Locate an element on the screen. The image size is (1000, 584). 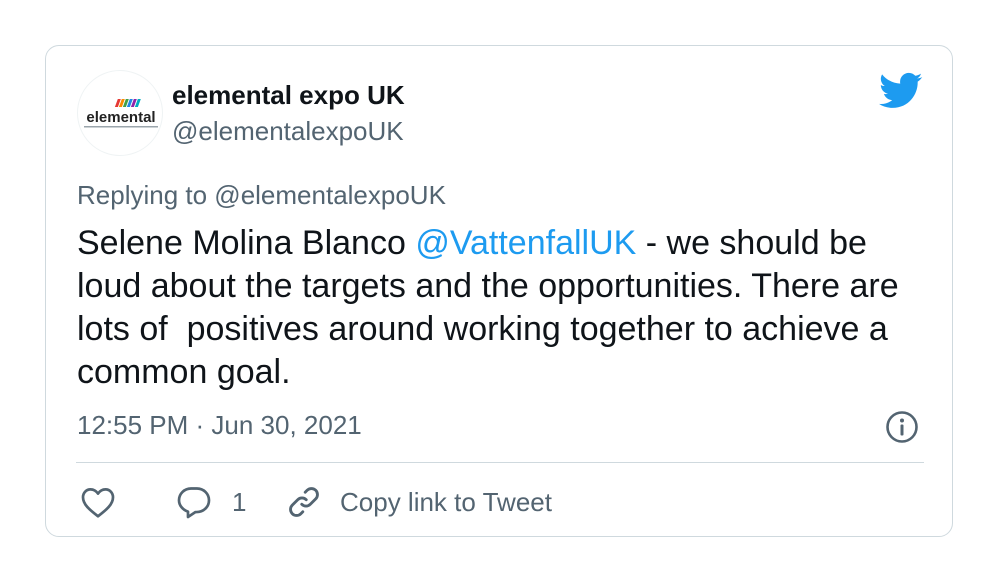
reply-button: 1 is located at coordinates (211, 502).